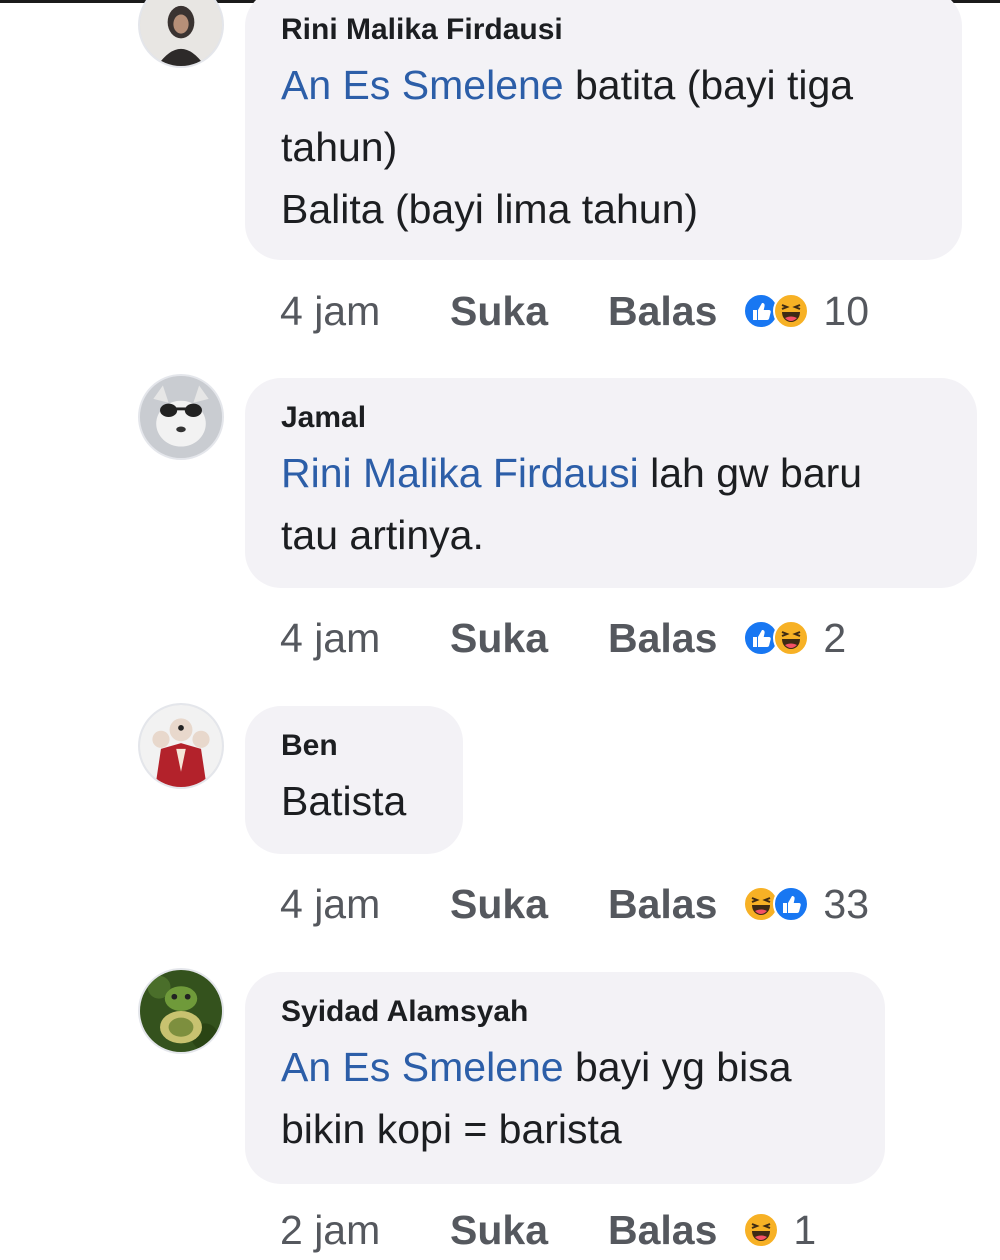  What do you see at coordinates (339, 147) in the screenshot?
I see `comment-text-line: tahun)` at bounding box center [339, 147].